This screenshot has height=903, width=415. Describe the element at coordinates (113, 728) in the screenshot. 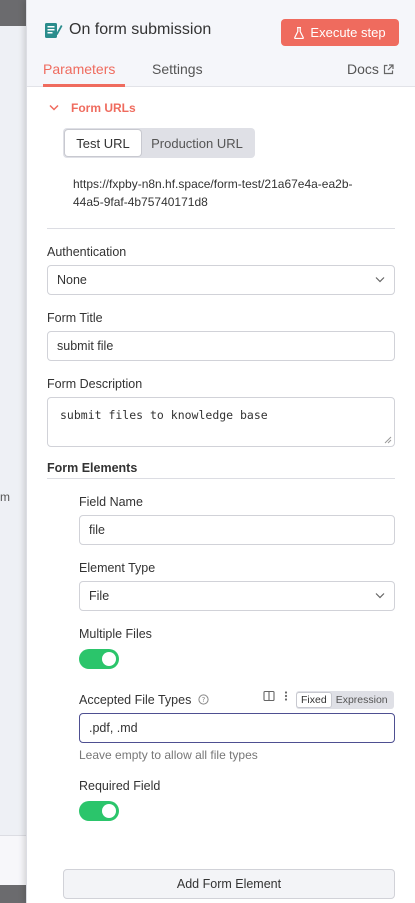

I see `accepted-file-types-value: .pdf, .md` at that location.